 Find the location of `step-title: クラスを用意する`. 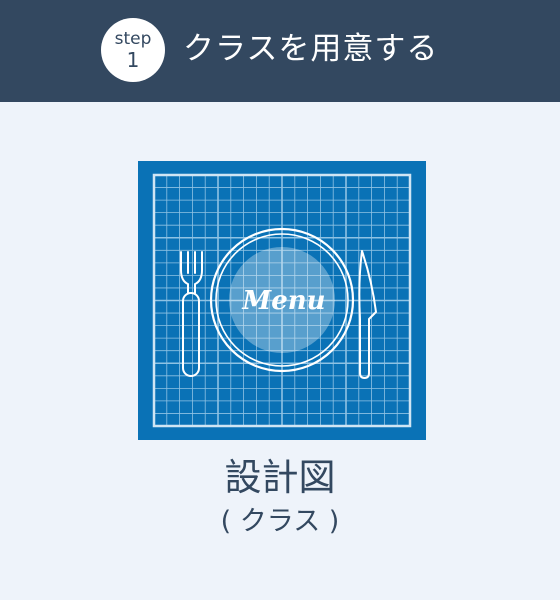

step-title: クラスを用意する is located at coordinates (311, 49).